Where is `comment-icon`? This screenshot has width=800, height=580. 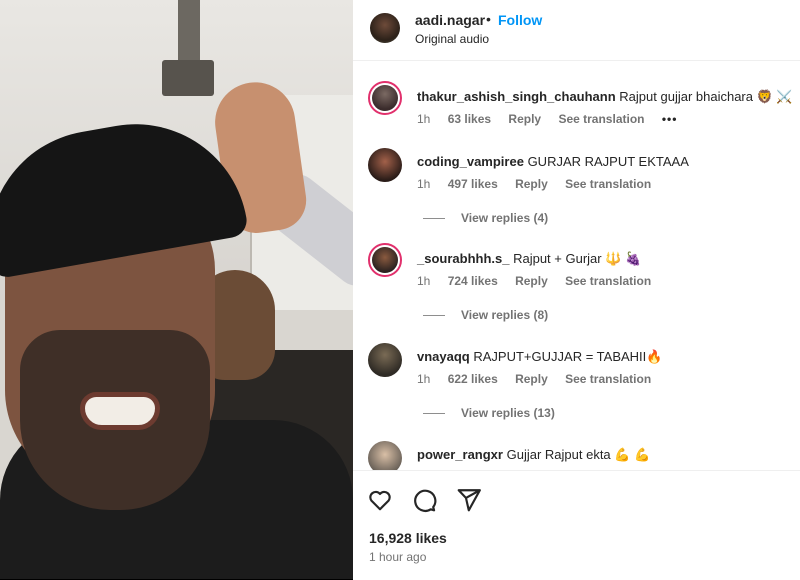
comment-icon is located at coordinates (424, 500).